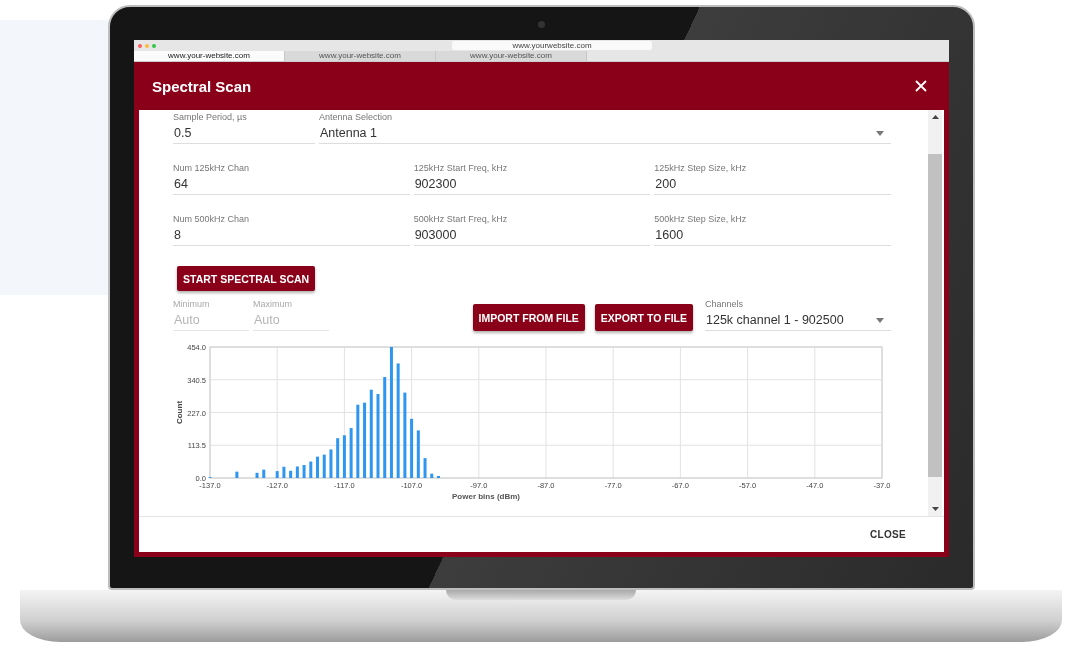 The image size is (1076, 654). What do you see at coordinates (291, 235) in the screenshot?
I see `input-field: 8` at bounding box center [291, 235].